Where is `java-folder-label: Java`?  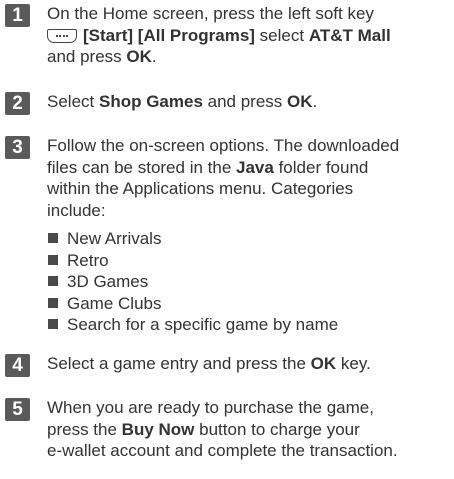 java-folder-label: Java is located at coordinates (255, 167).